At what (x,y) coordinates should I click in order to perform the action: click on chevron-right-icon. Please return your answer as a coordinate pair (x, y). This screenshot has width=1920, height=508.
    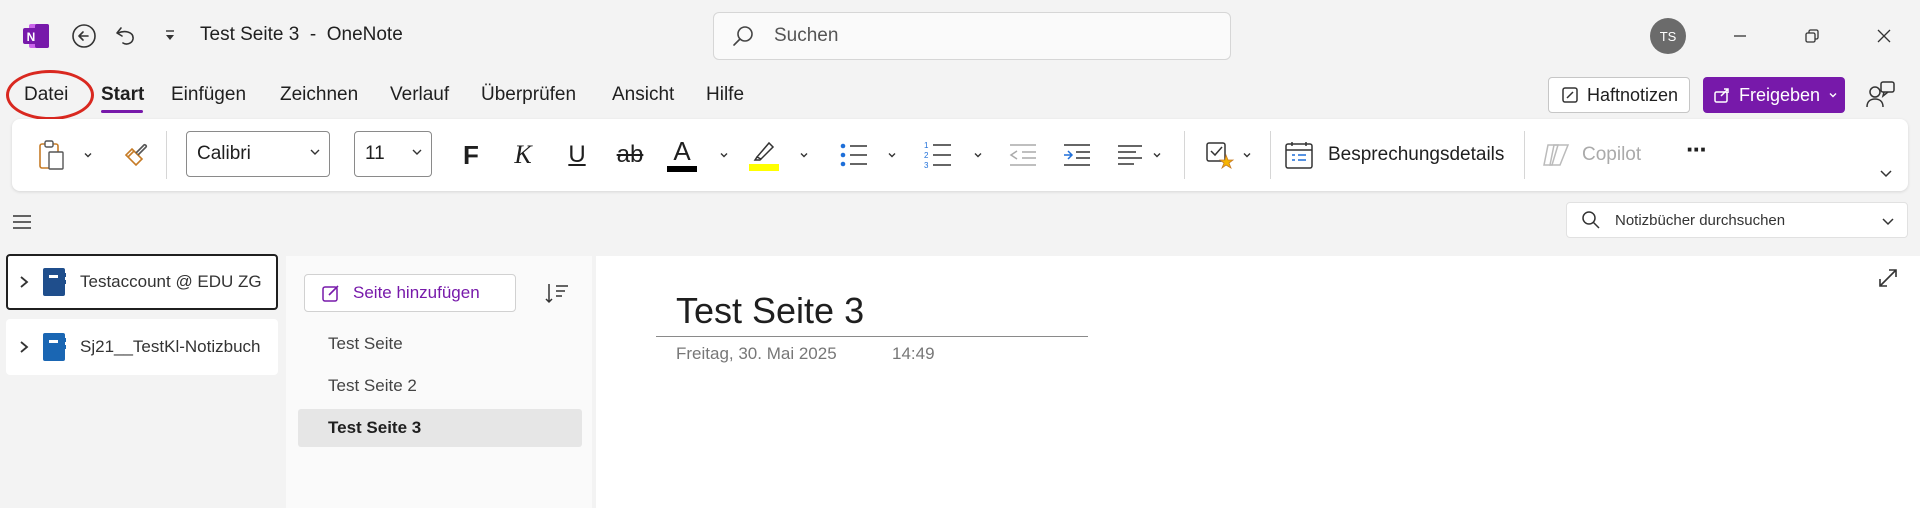
    Looking at the image, I should click on (24, 347).